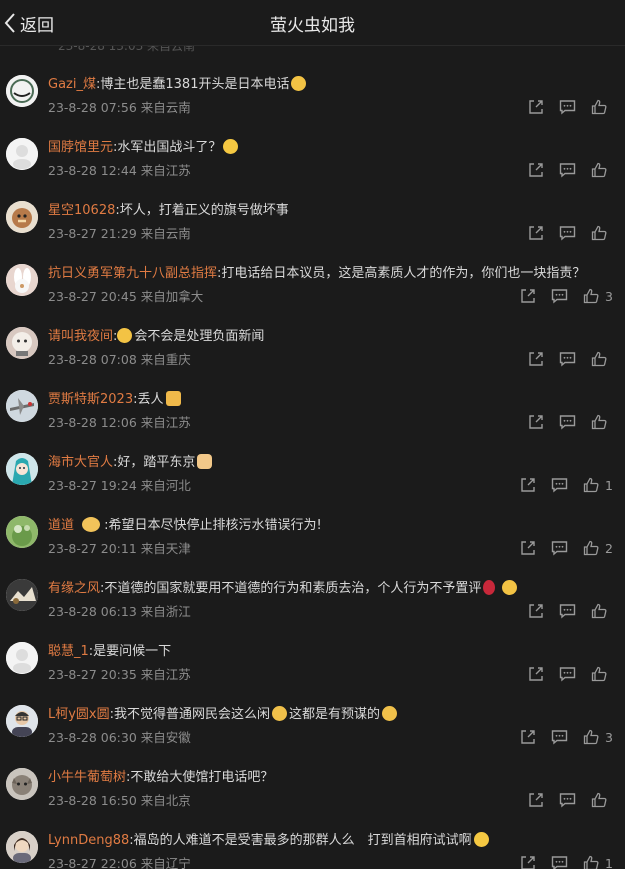  What do you see at coordinates (88, 840) in the screenshot?
I see `username: LynnDeng88` at bounding box center [88, 840].